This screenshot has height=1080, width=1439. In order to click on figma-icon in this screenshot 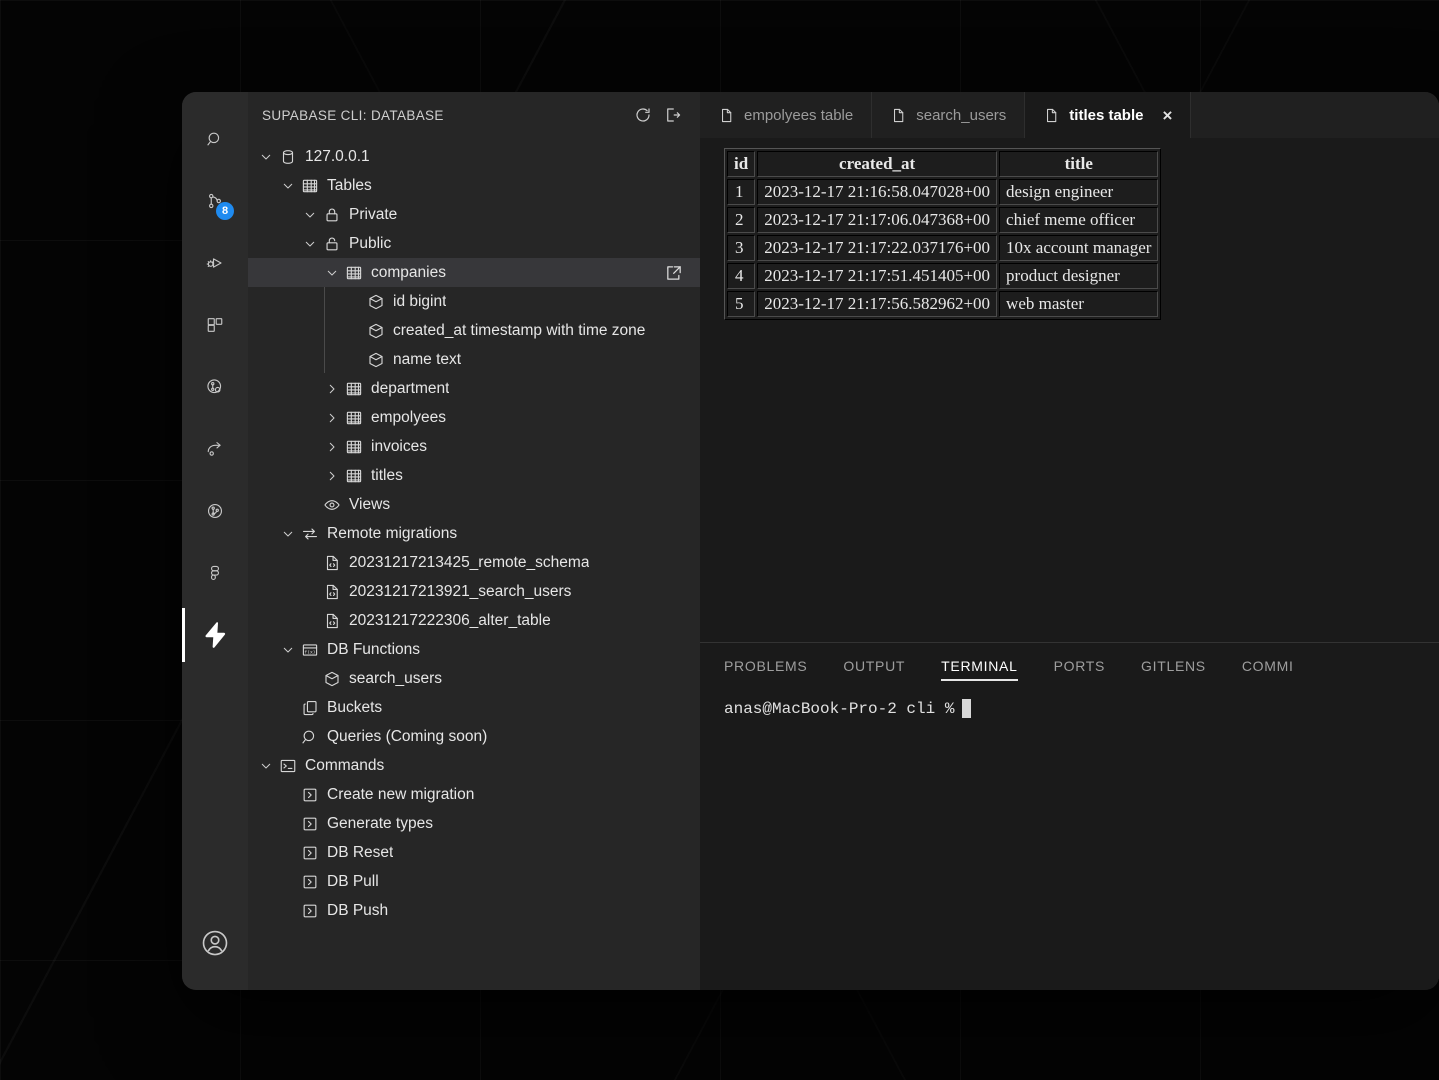, I will do `click(215, 573)`.